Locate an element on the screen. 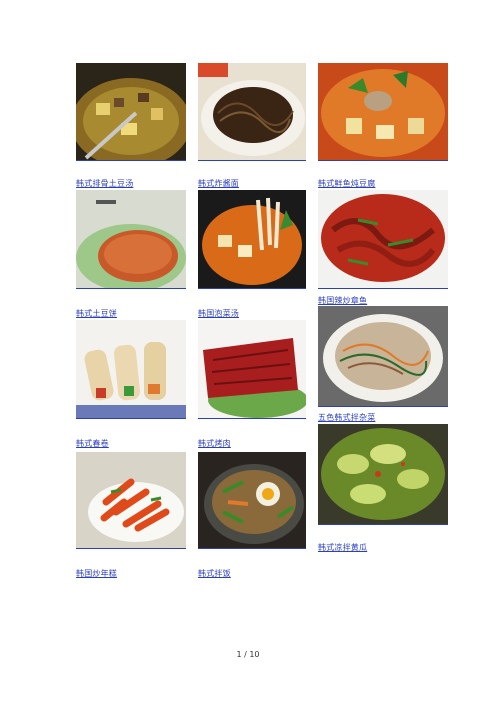 Image resolution: width=496 pixels, height=702 pixels. caption-7: 韩式春卷 is located at coordinates (92, 443).